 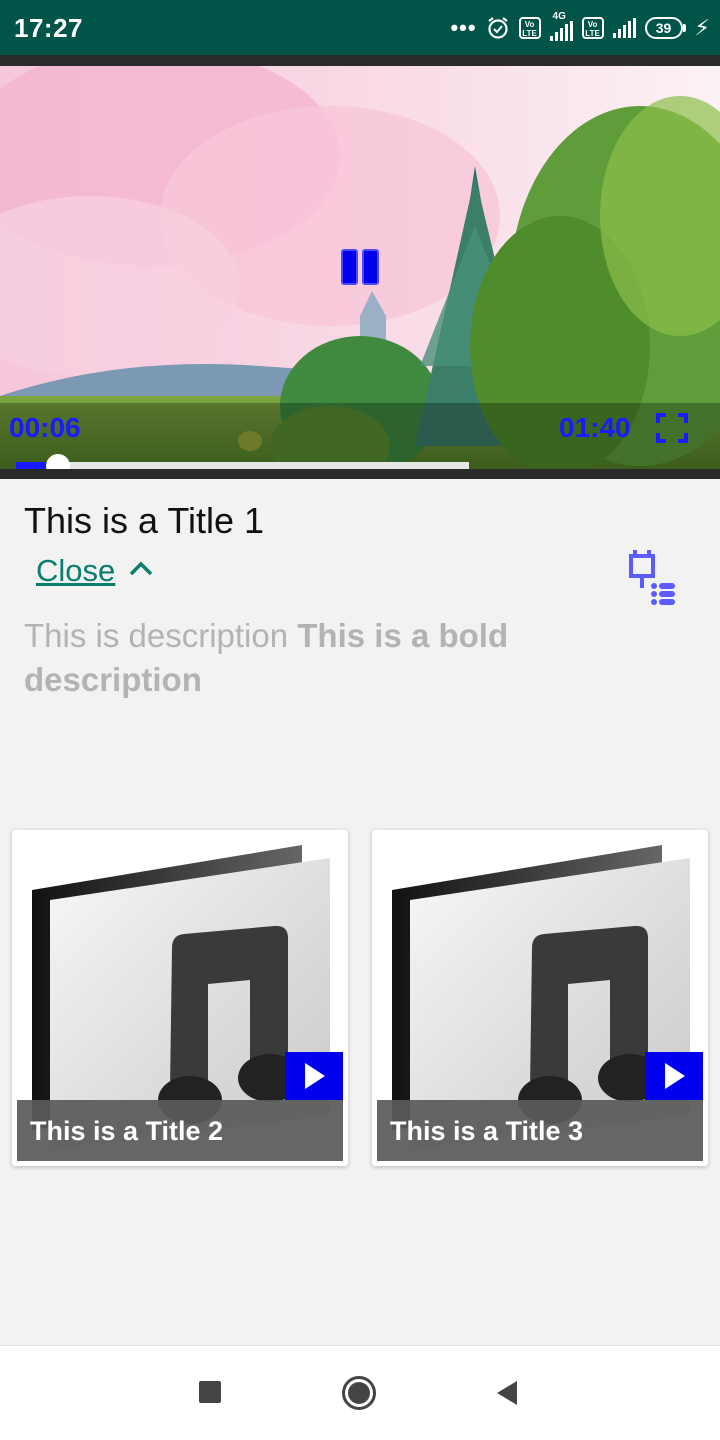 What do you see at coordinates (652, 577) in the screenshot?
I see `playlist-icon` at bounding box center [652, 577].